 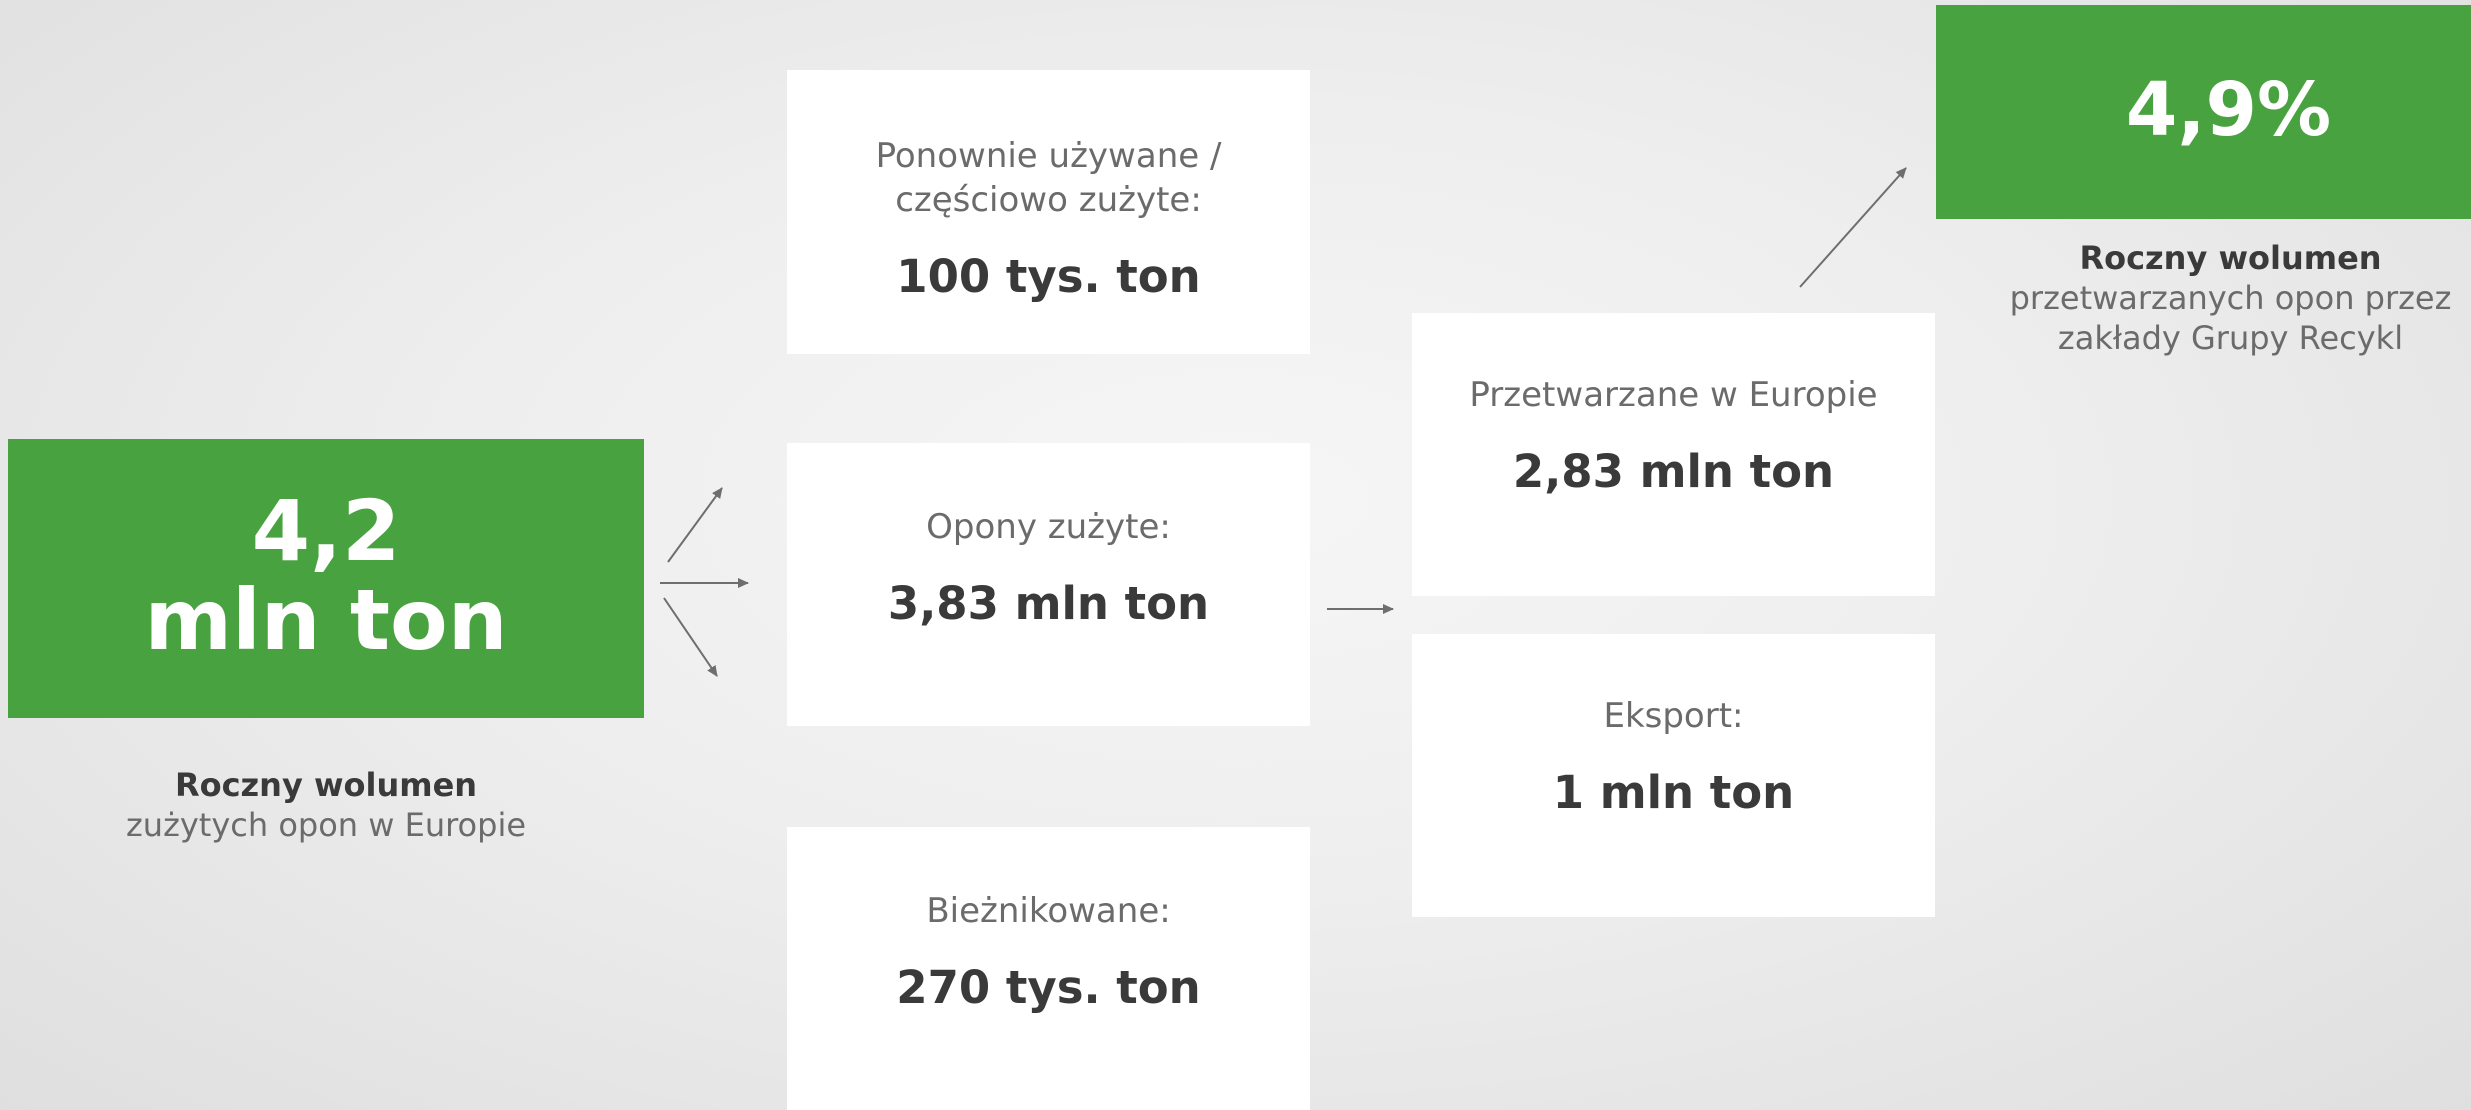 What do you see at coordinates (326, 805) in the screenshot?
I see `total-volume-caption: Roczny wolumen zużytych opon w Europie` at bounding box center [326, 805].